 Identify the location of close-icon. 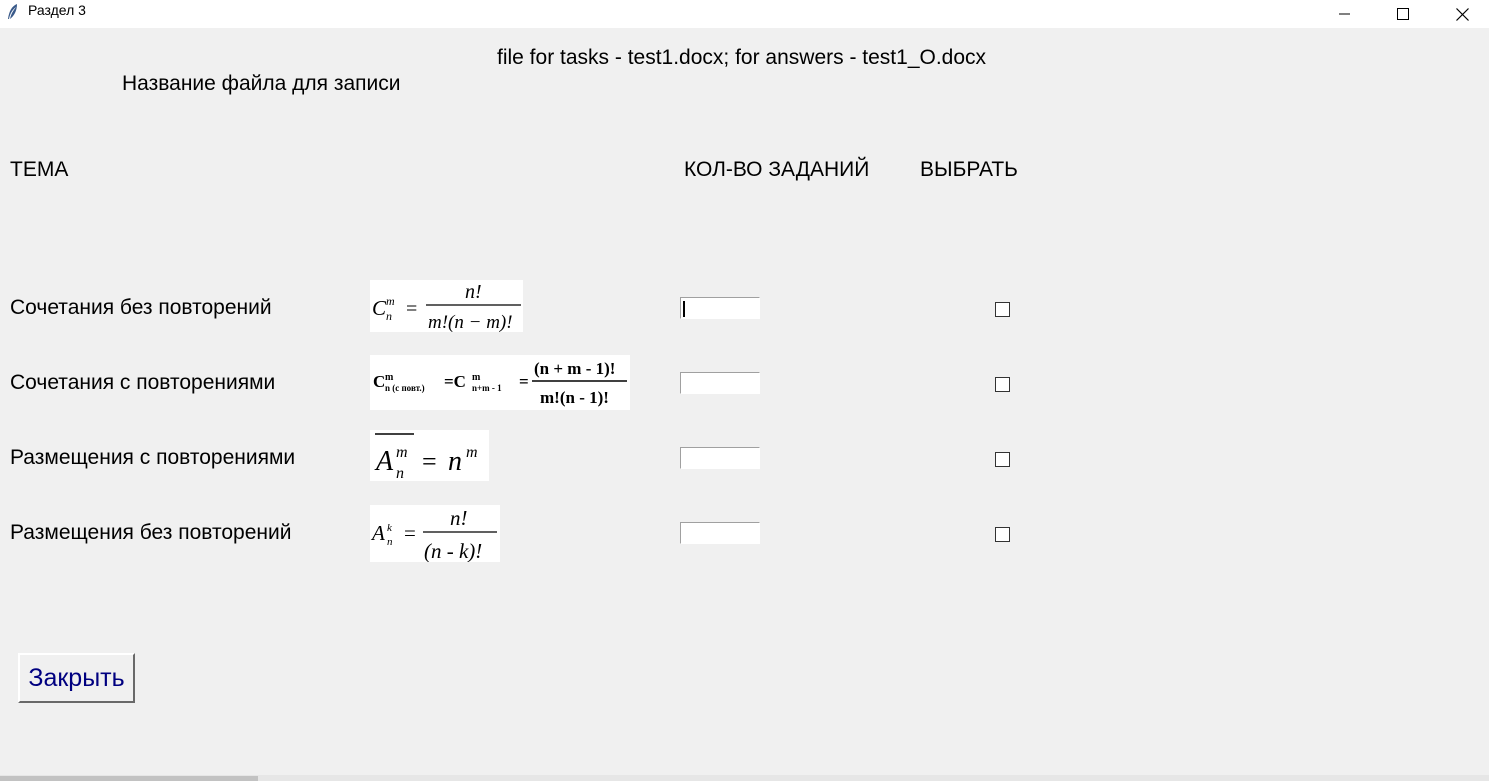
(1462, 14).